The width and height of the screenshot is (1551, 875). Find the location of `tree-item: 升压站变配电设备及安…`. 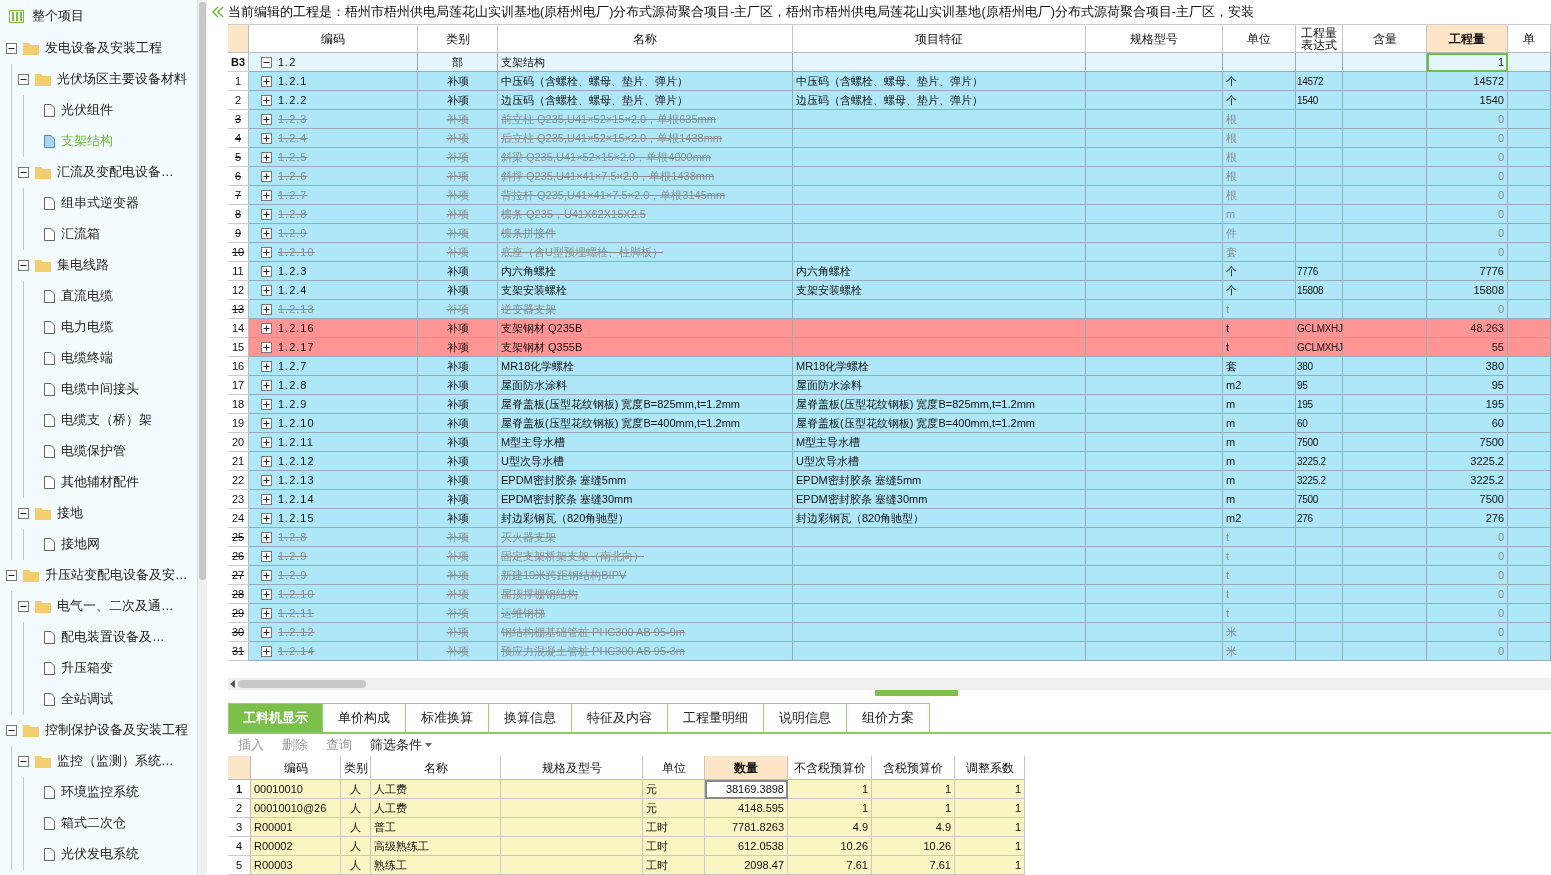

tree-item: 升压站变配电设备及安… is located at coordinates (116, 575).